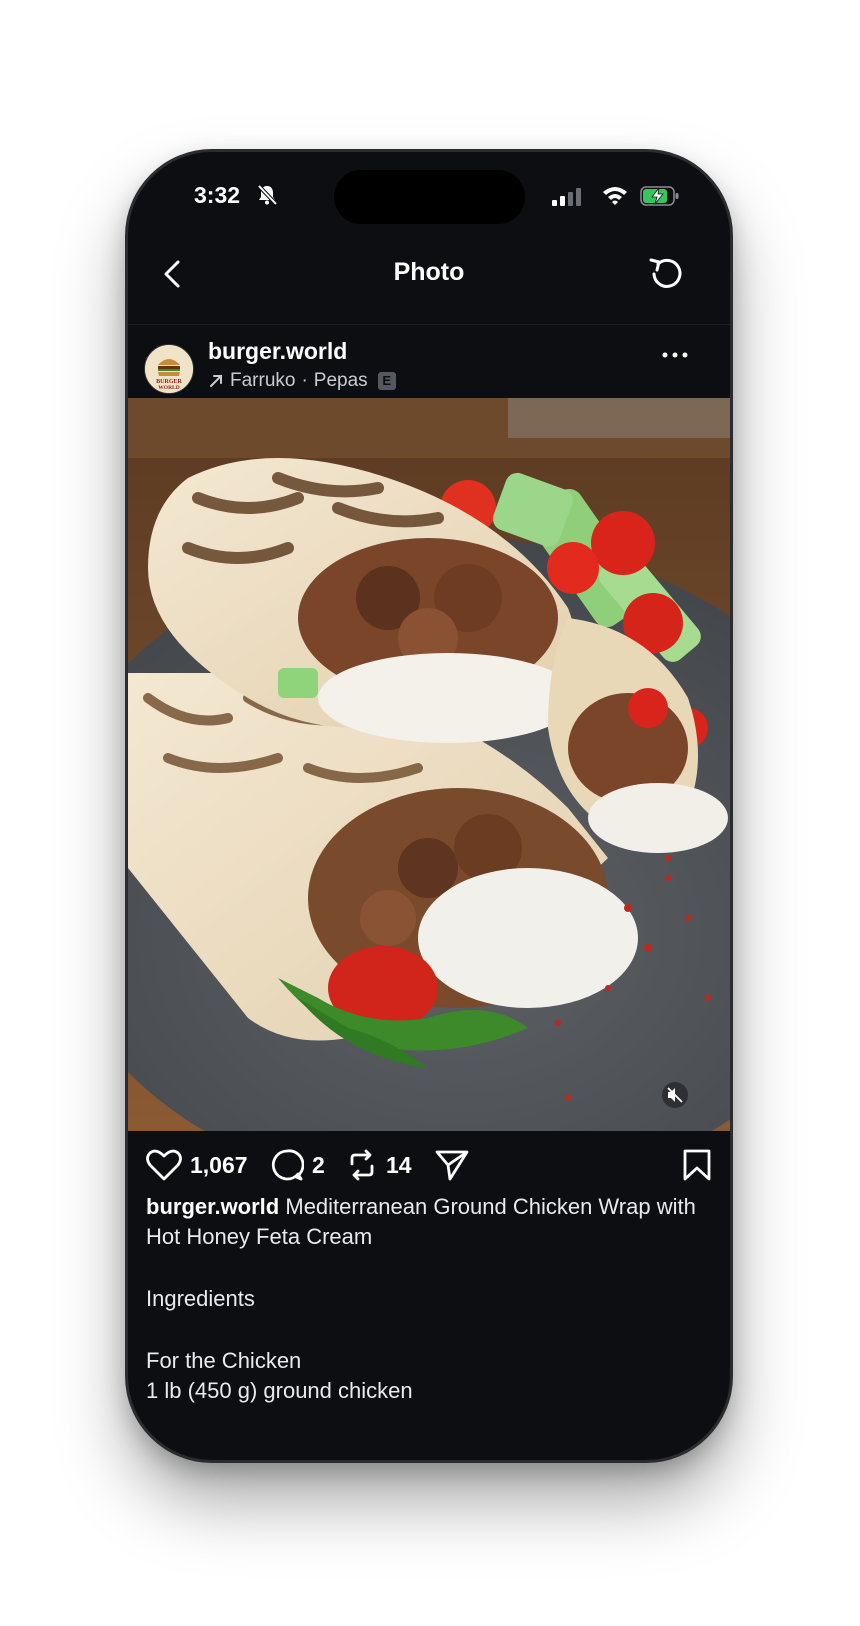  What do you see at coordinates (277, 351) in the screenshot?
I see `post-username: burger.world` at bounding box center [277, 351].